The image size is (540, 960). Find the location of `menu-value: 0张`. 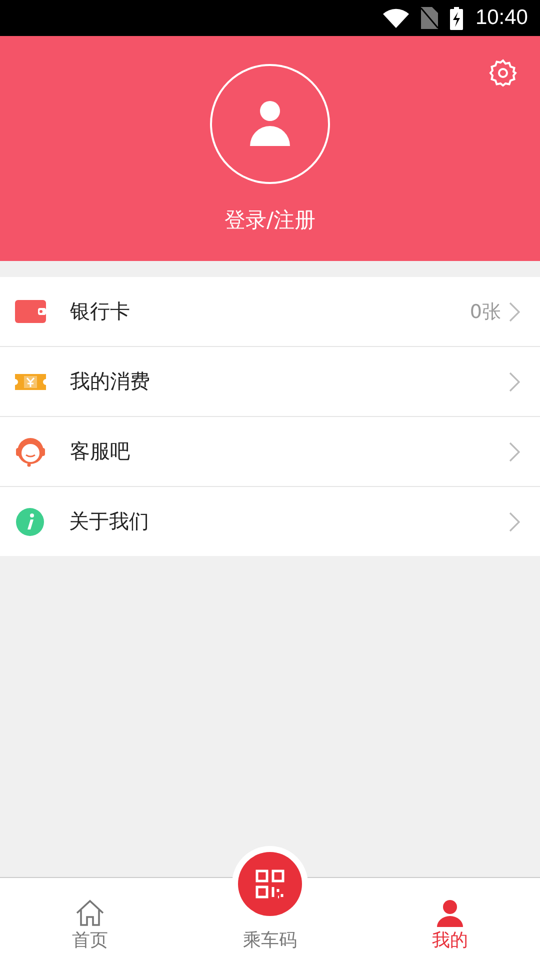

menu-value: 0张 is located at coordinates (485, 312).